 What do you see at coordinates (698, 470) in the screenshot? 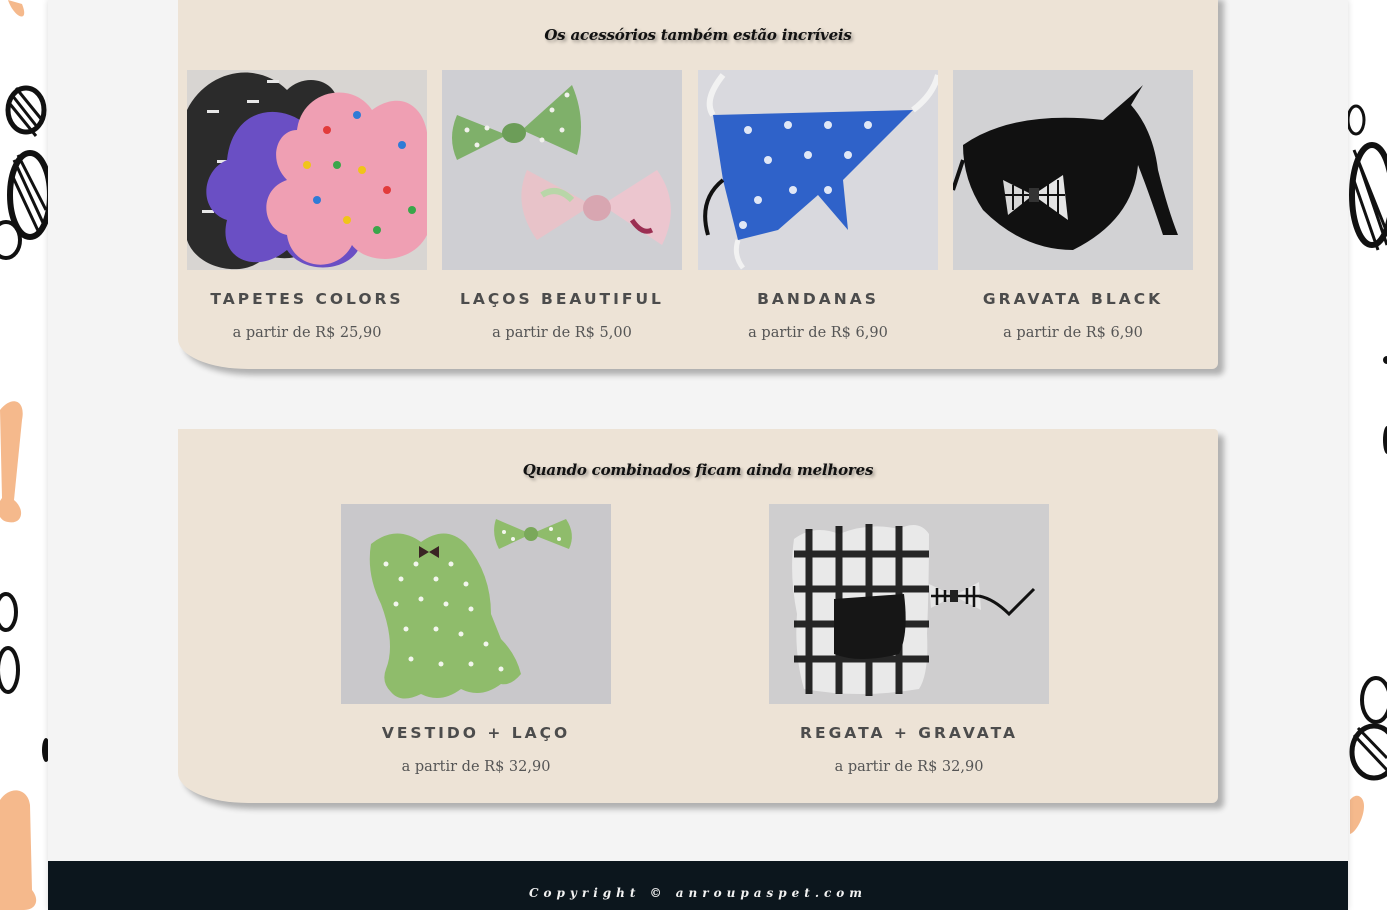
I see `combos-section-title: Quando combinados ficam ainda melhores` at bounding box center [698, 470].